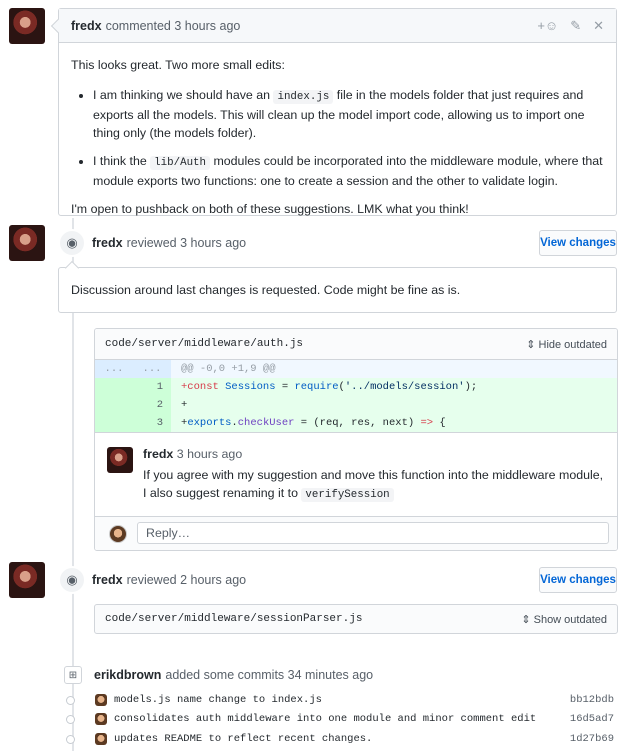 The height and width of the screenshot is (751, 641). What do you see at coordinates (532, 344) in the screenshot?
I see `fold-icon: ⇕` at bounding box center [532, 344].